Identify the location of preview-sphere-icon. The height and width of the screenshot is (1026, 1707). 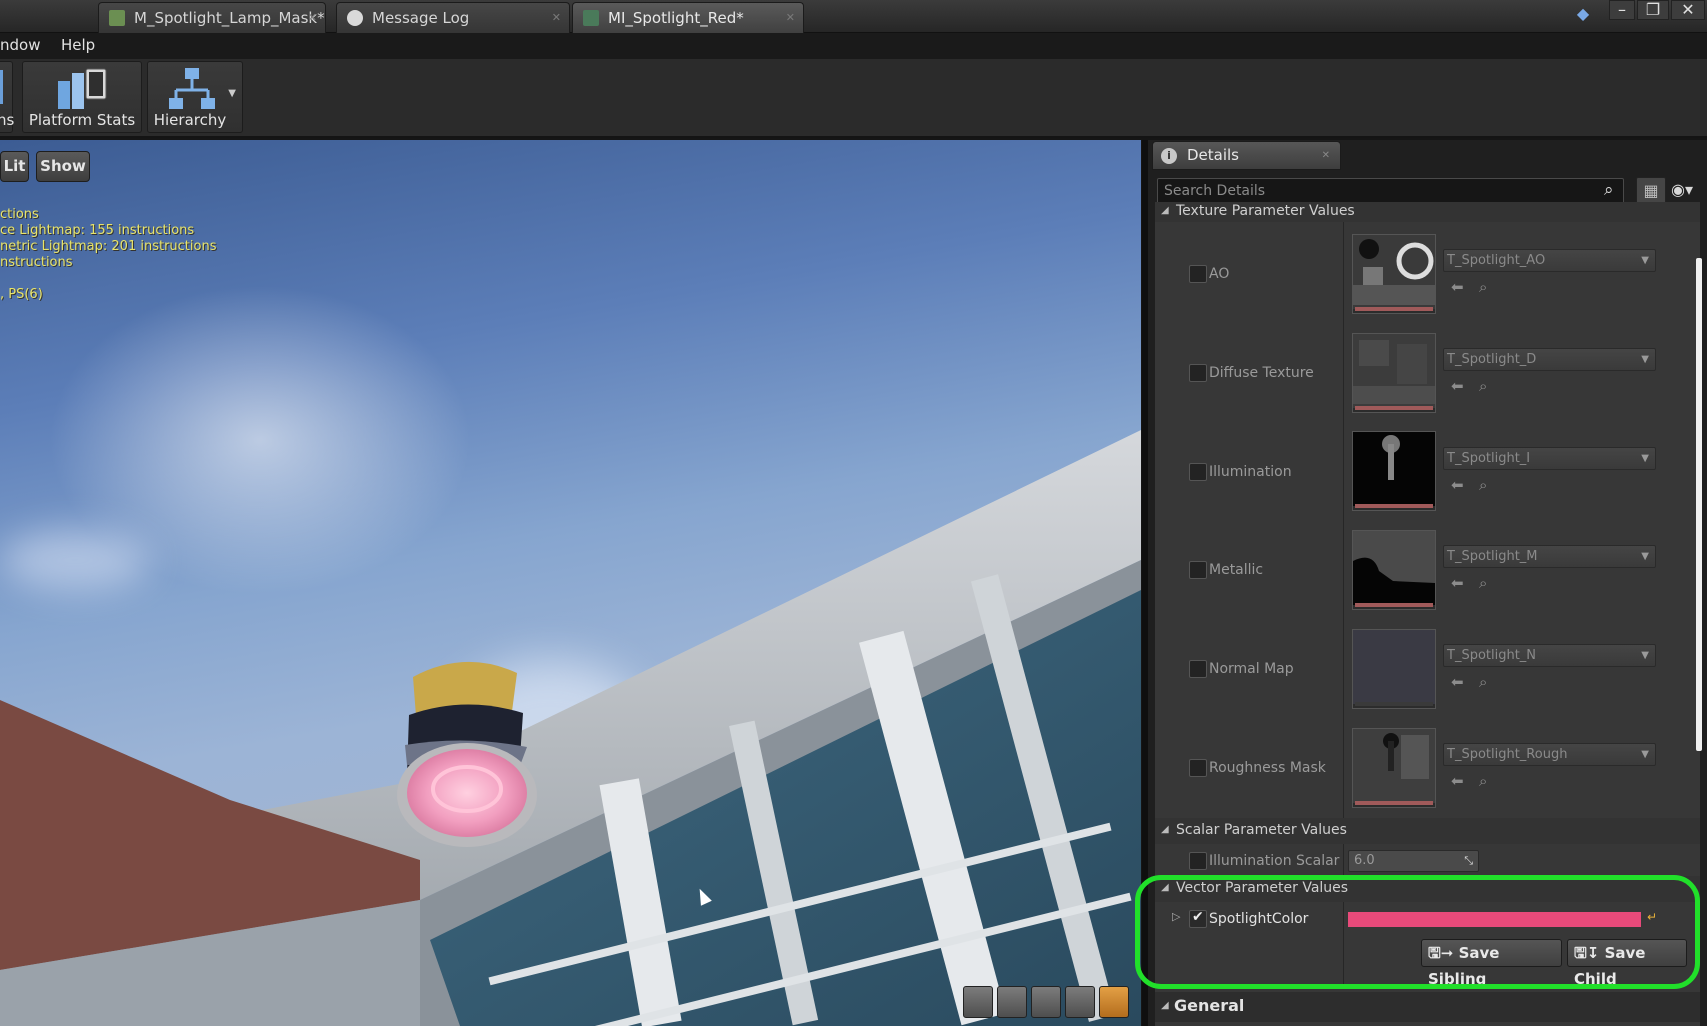
(1012, 1002).